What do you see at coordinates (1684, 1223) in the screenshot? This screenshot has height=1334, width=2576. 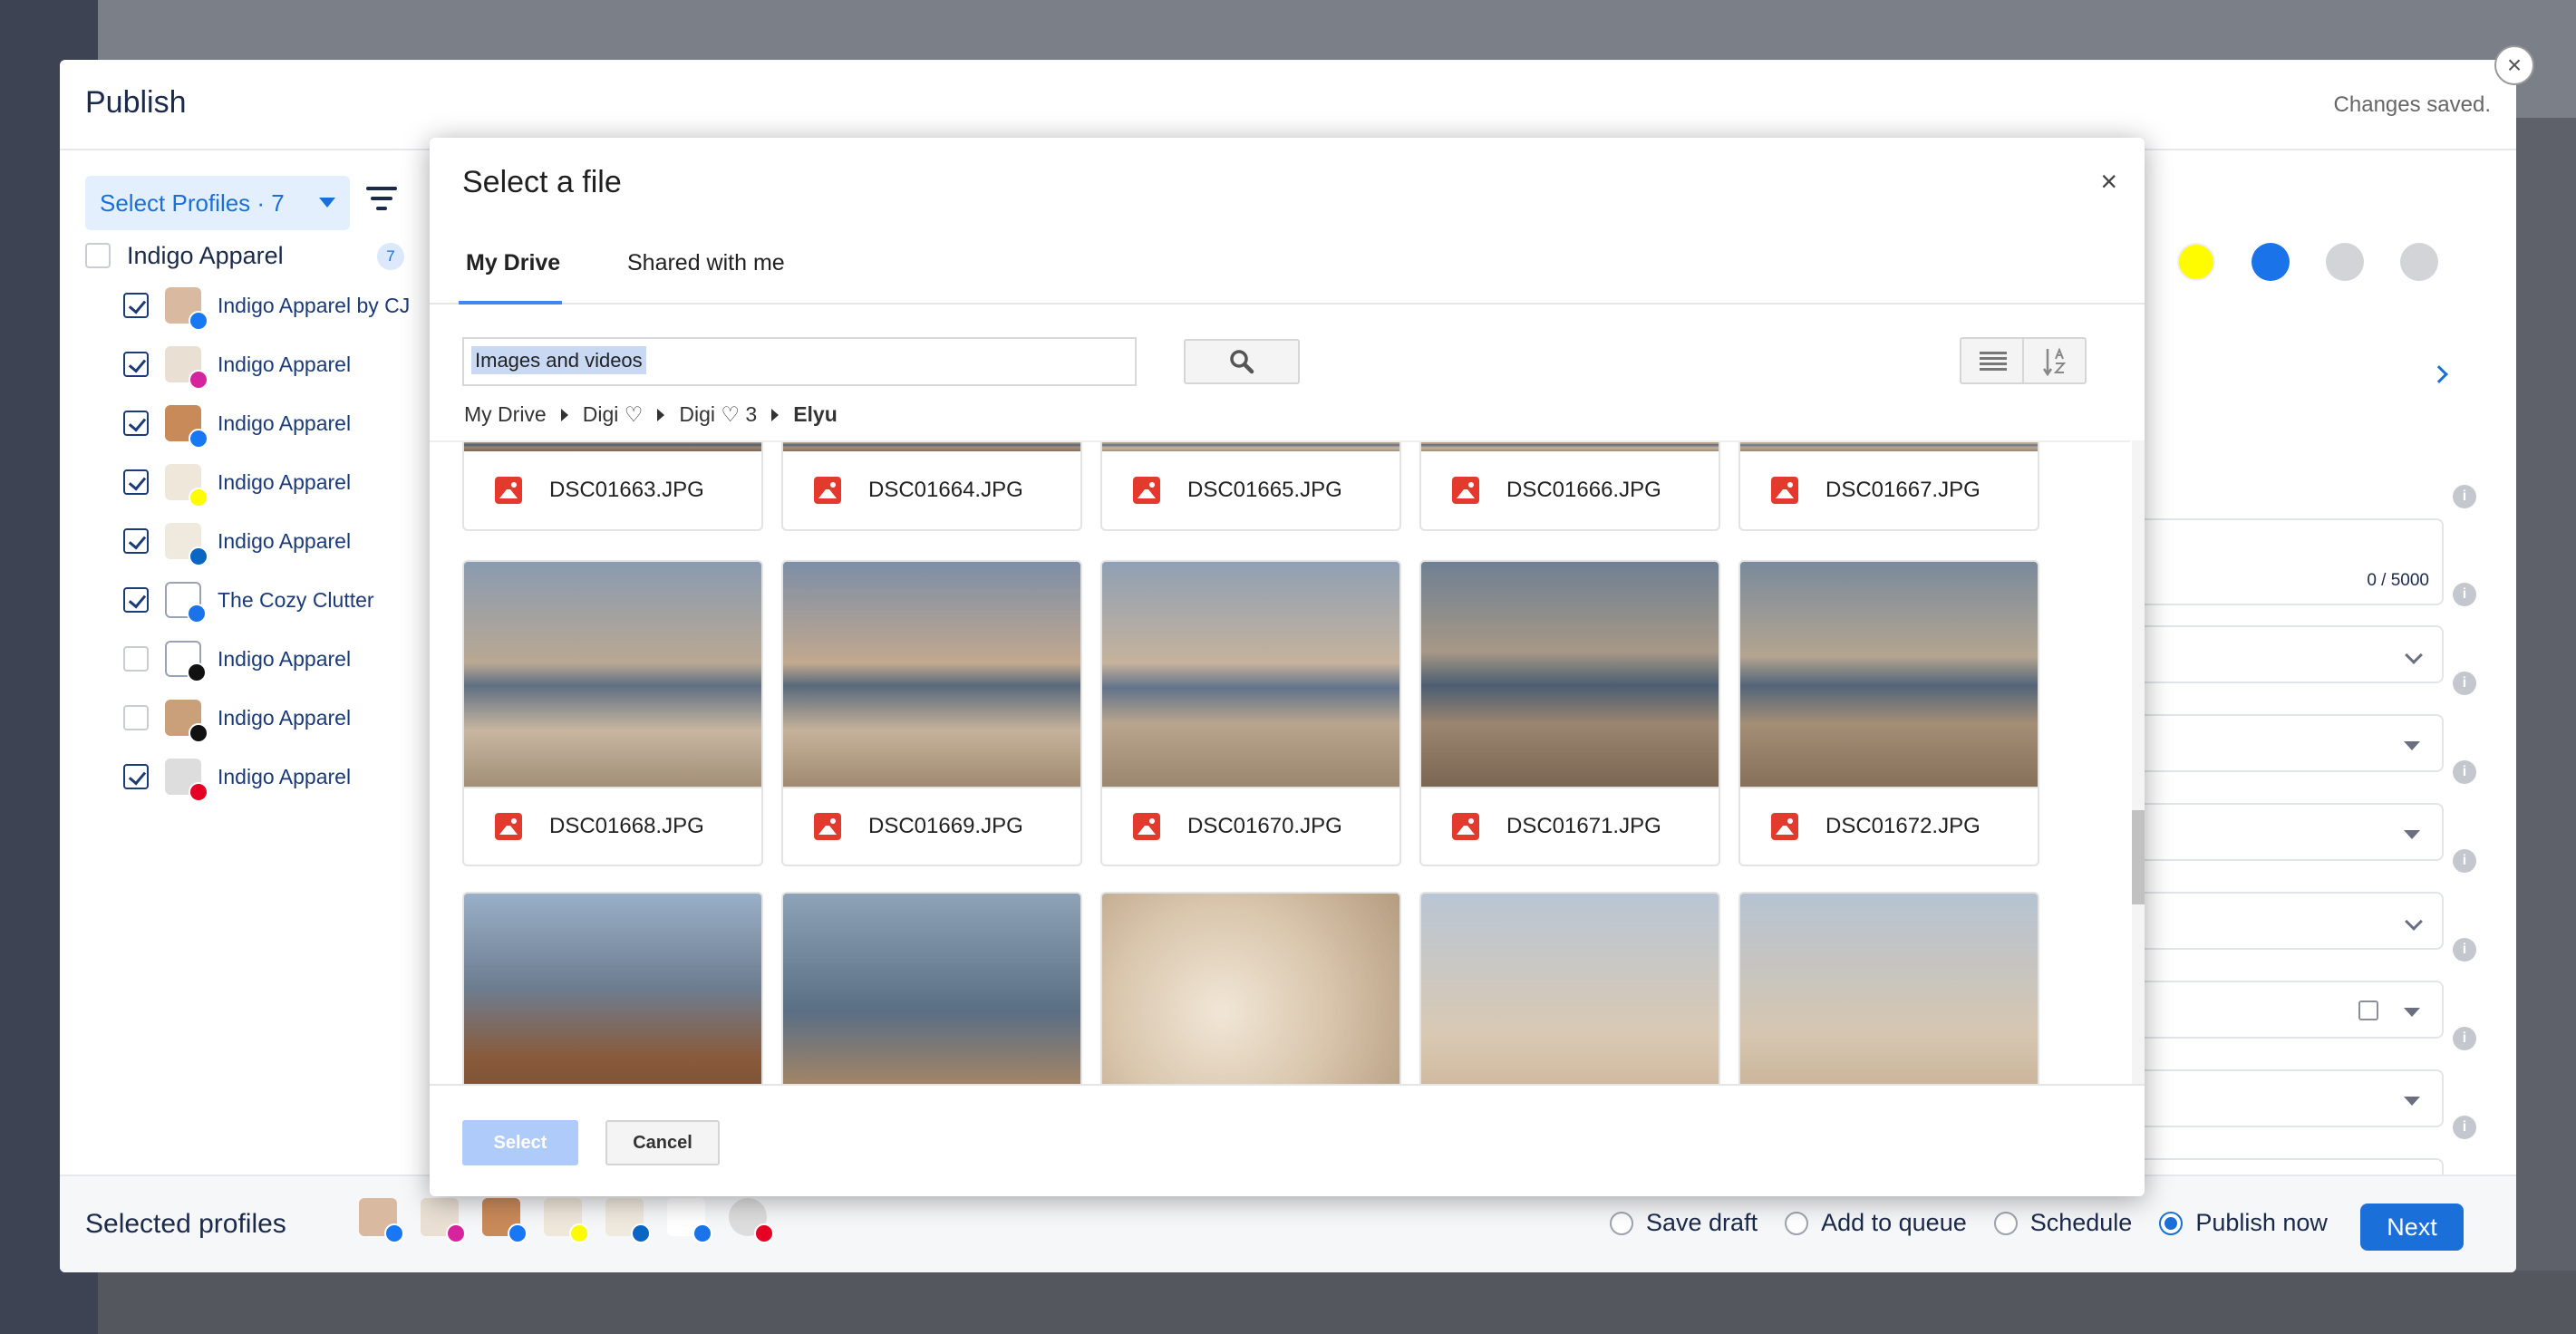 I see `publish-option-save-draft: Save draft` at bounding box center [1684, 1223].